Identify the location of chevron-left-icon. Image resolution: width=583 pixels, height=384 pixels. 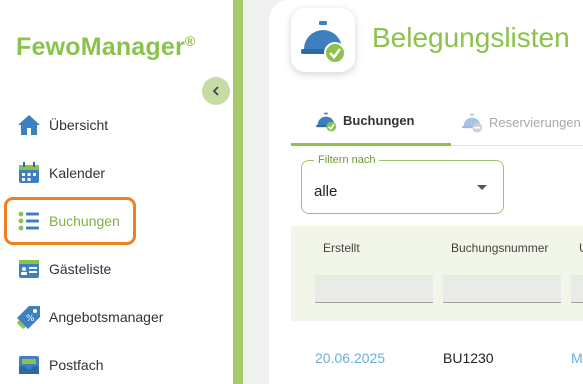
(215, 91).